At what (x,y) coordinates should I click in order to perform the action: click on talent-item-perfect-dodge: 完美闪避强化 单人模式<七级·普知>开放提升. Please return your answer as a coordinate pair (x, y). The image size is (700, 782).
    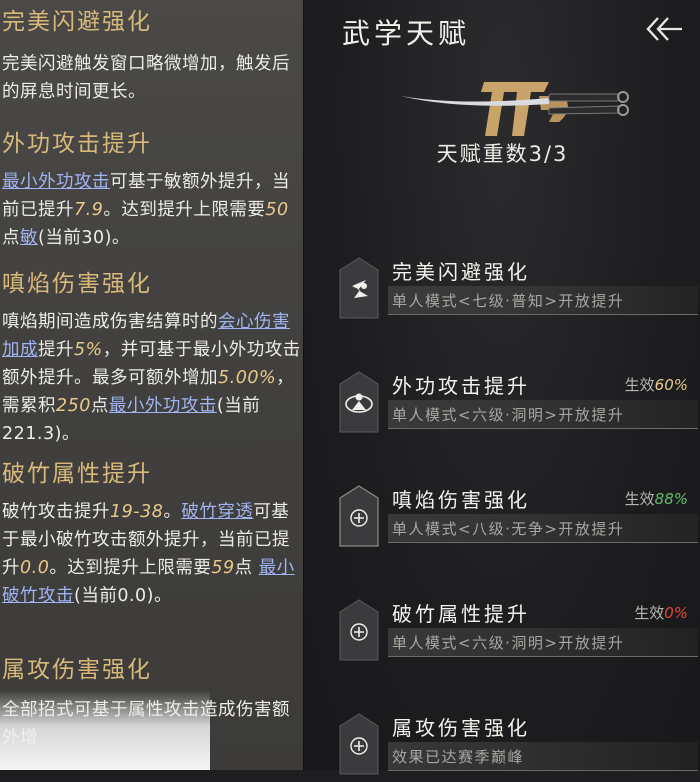
    Looking at the image, I should click on (518, 291).